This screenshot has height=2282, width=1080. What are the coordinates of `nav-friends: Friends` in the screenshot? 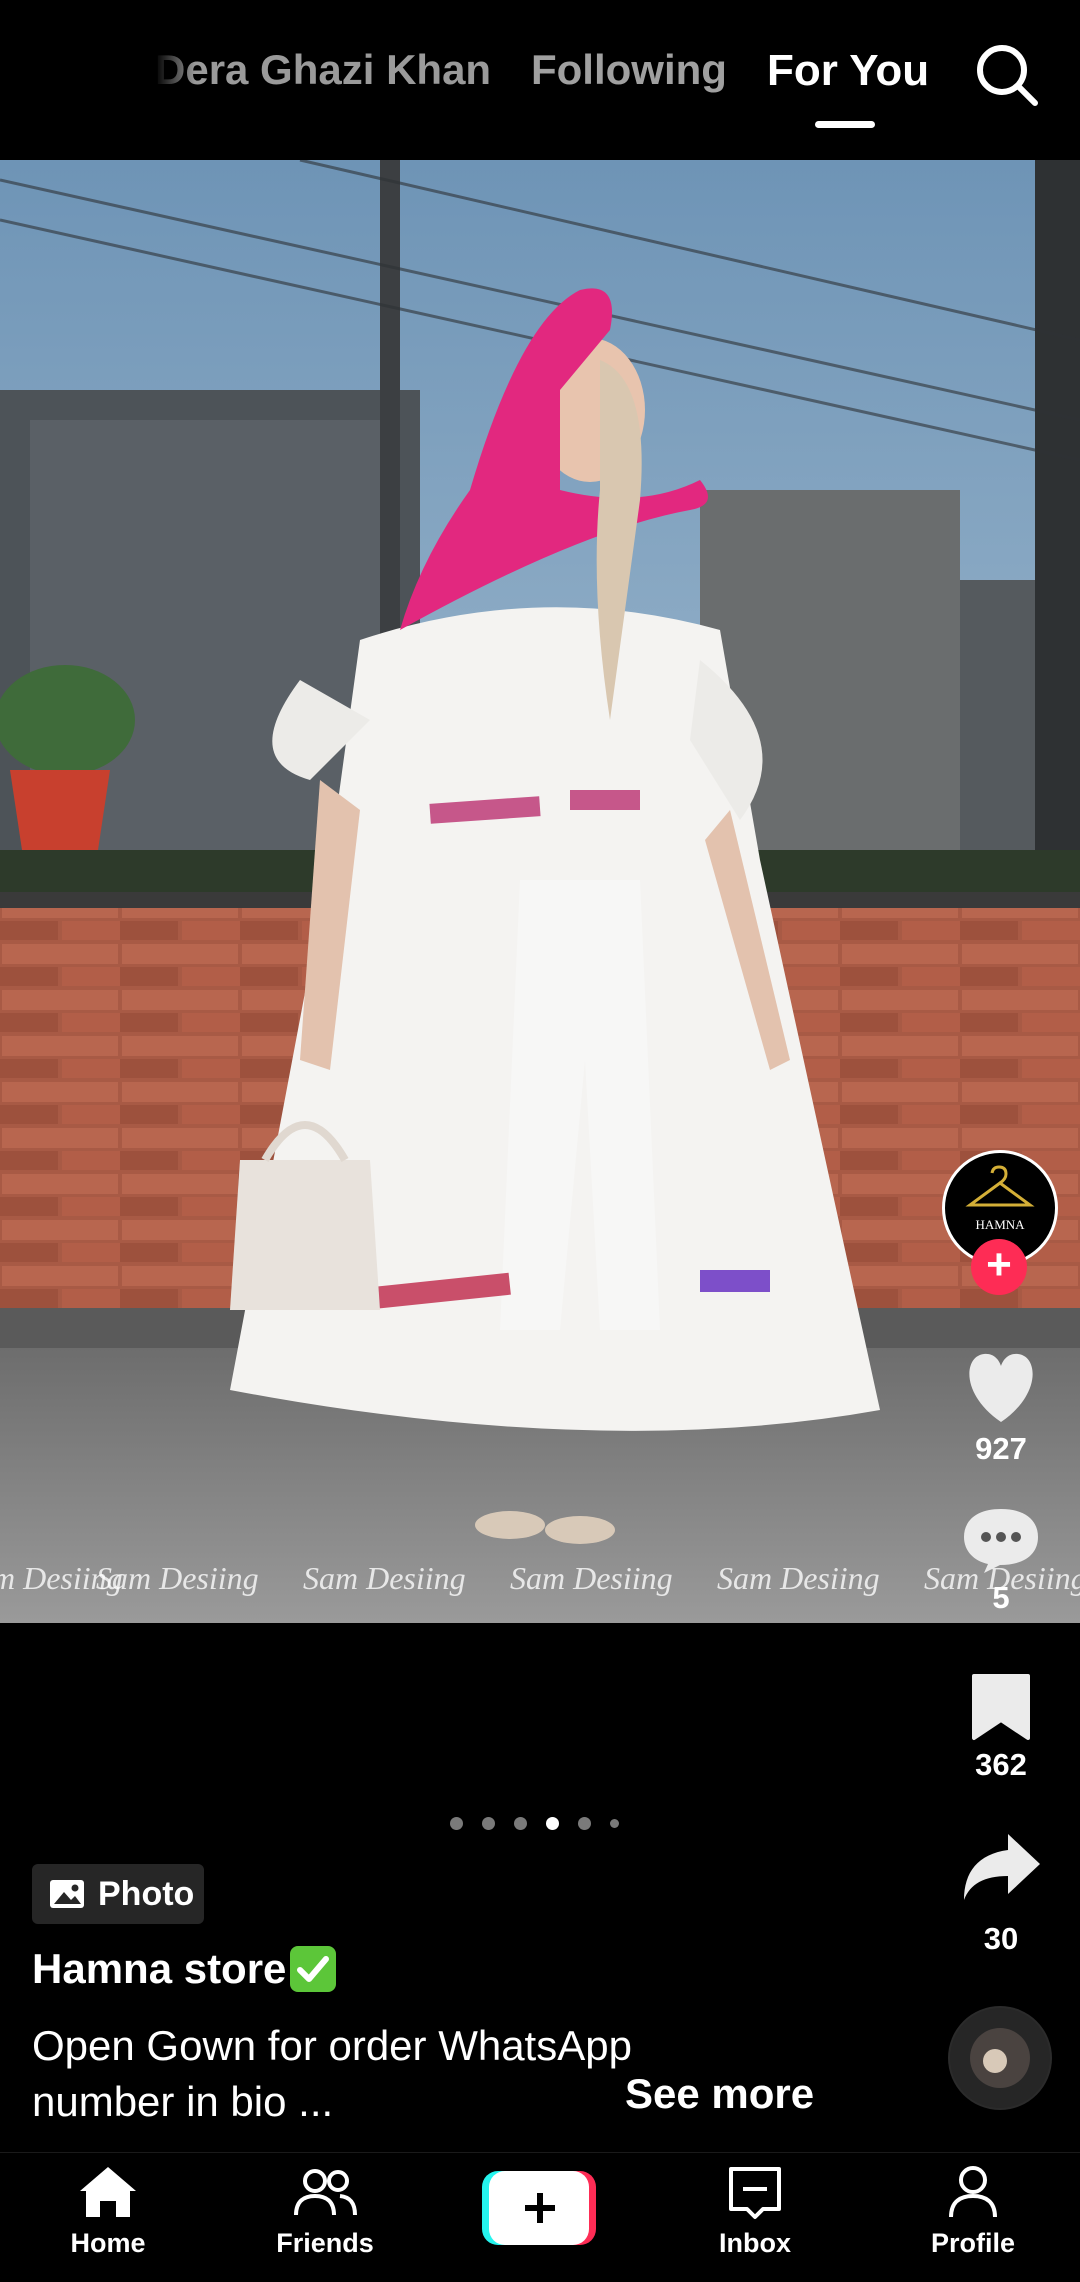 It's located at (325, 2211).